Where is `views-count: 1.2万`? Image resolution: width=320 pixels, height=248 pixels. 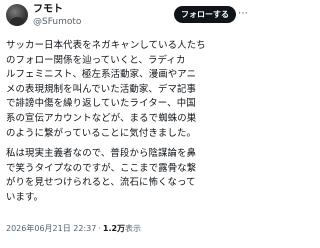 views-count: 1.2万 is located at coordinates (114, 228).